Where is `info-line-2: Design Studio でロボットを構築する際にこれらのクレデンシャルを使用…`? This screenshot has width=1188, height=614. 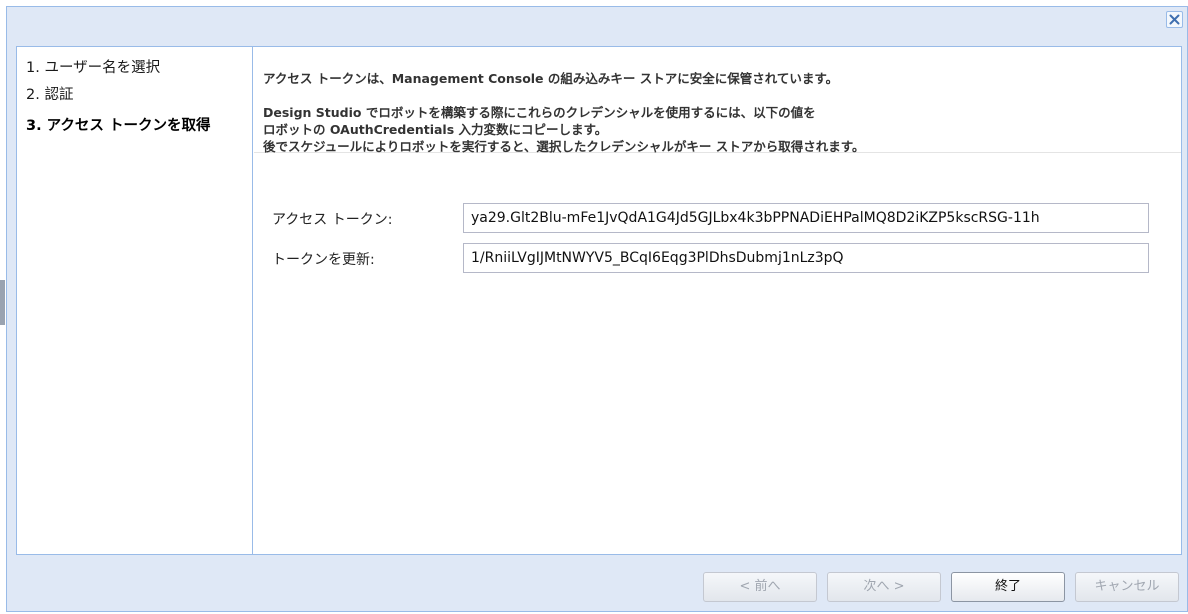
info-line-2: Design Studio でロボットを構築する際にこれらのクレデンシャルを使用… is located at coordinates (539, 112).